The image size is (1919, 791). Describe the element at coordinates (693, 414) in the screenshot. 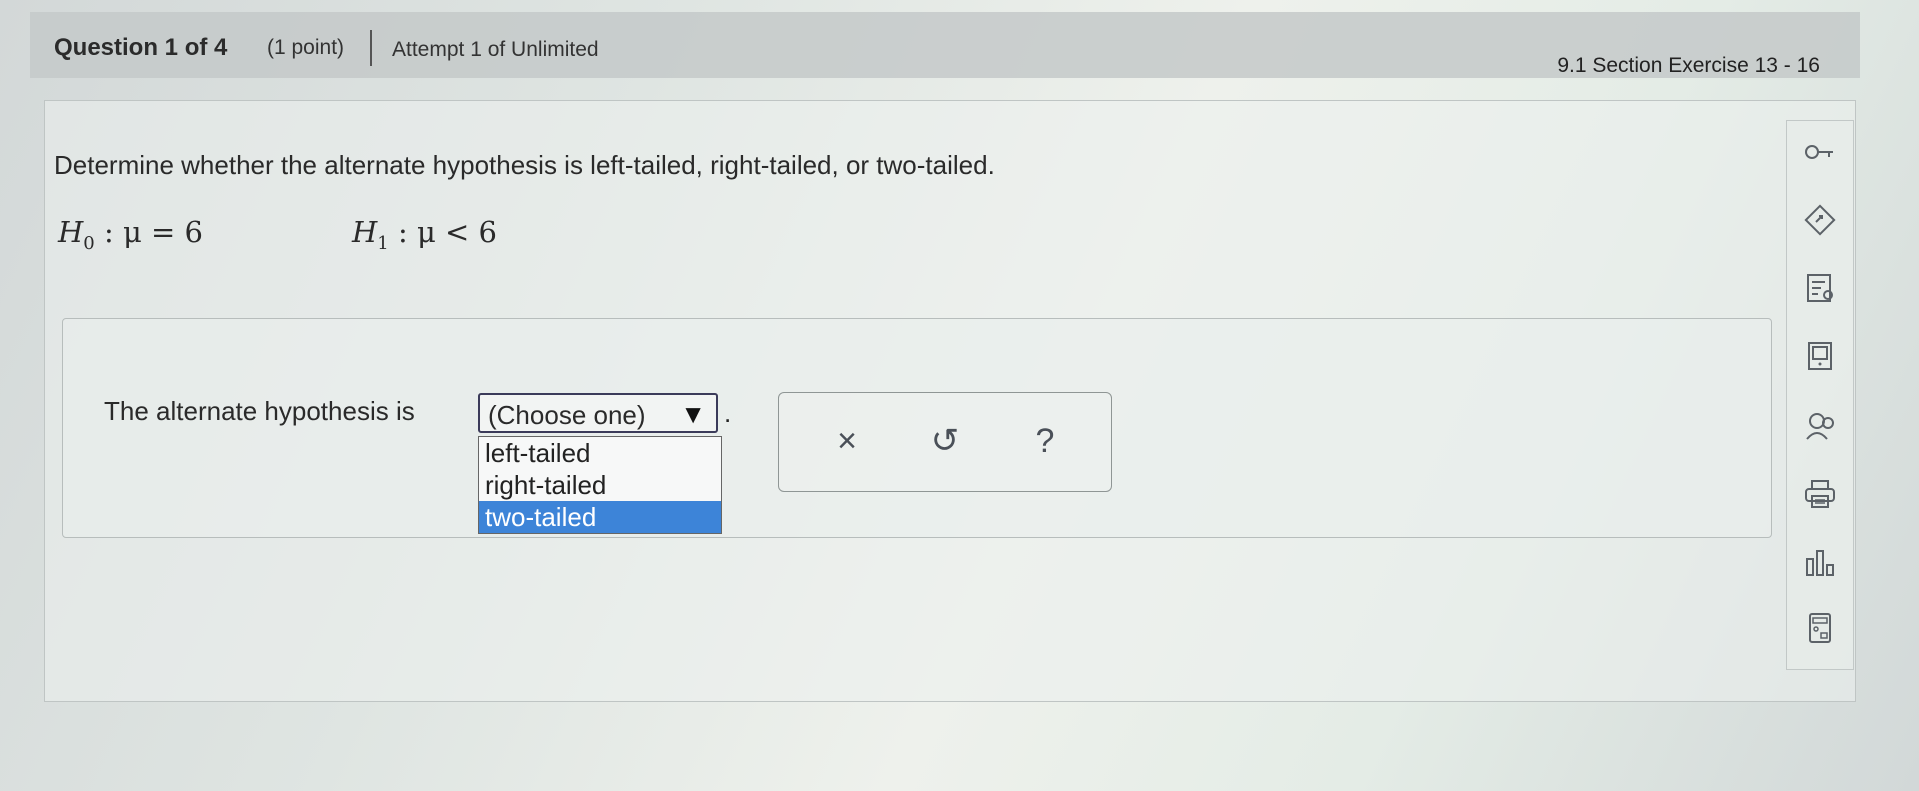

I see `dropdown-arrow-icon: ▼` at that location.